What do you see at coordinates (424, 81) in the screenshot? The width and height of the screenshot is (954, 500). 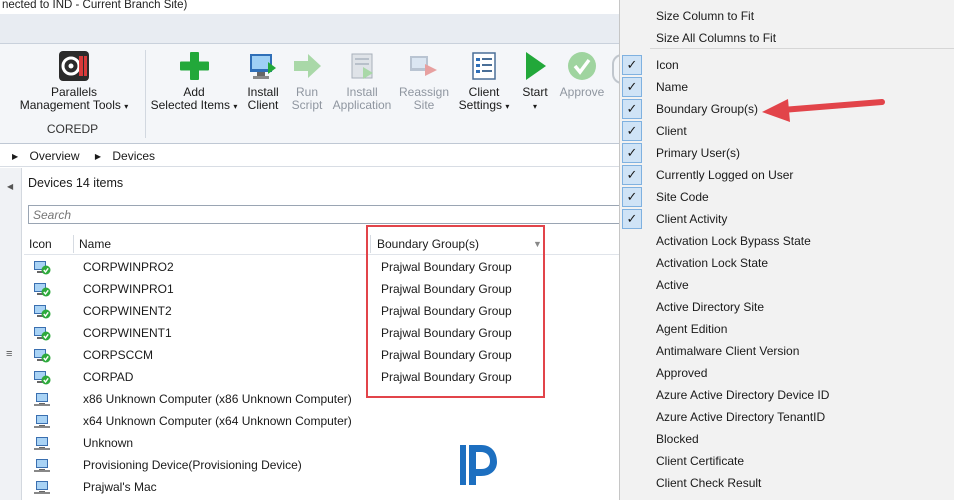 I see `reassign-site-button: Reassign Site` at bounding box center [424, 81].